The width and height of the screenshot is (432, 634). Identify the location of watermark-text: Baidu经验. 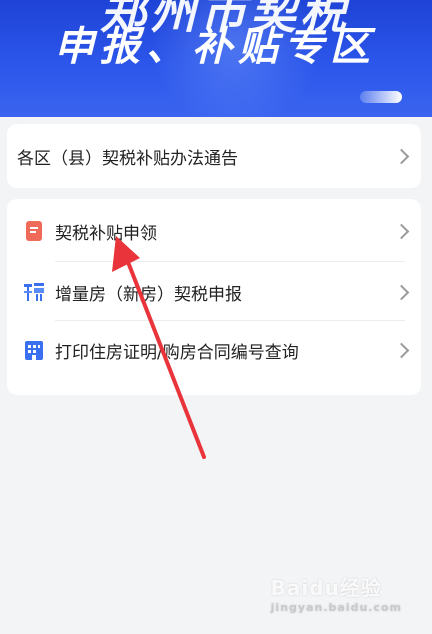
(326, 588).